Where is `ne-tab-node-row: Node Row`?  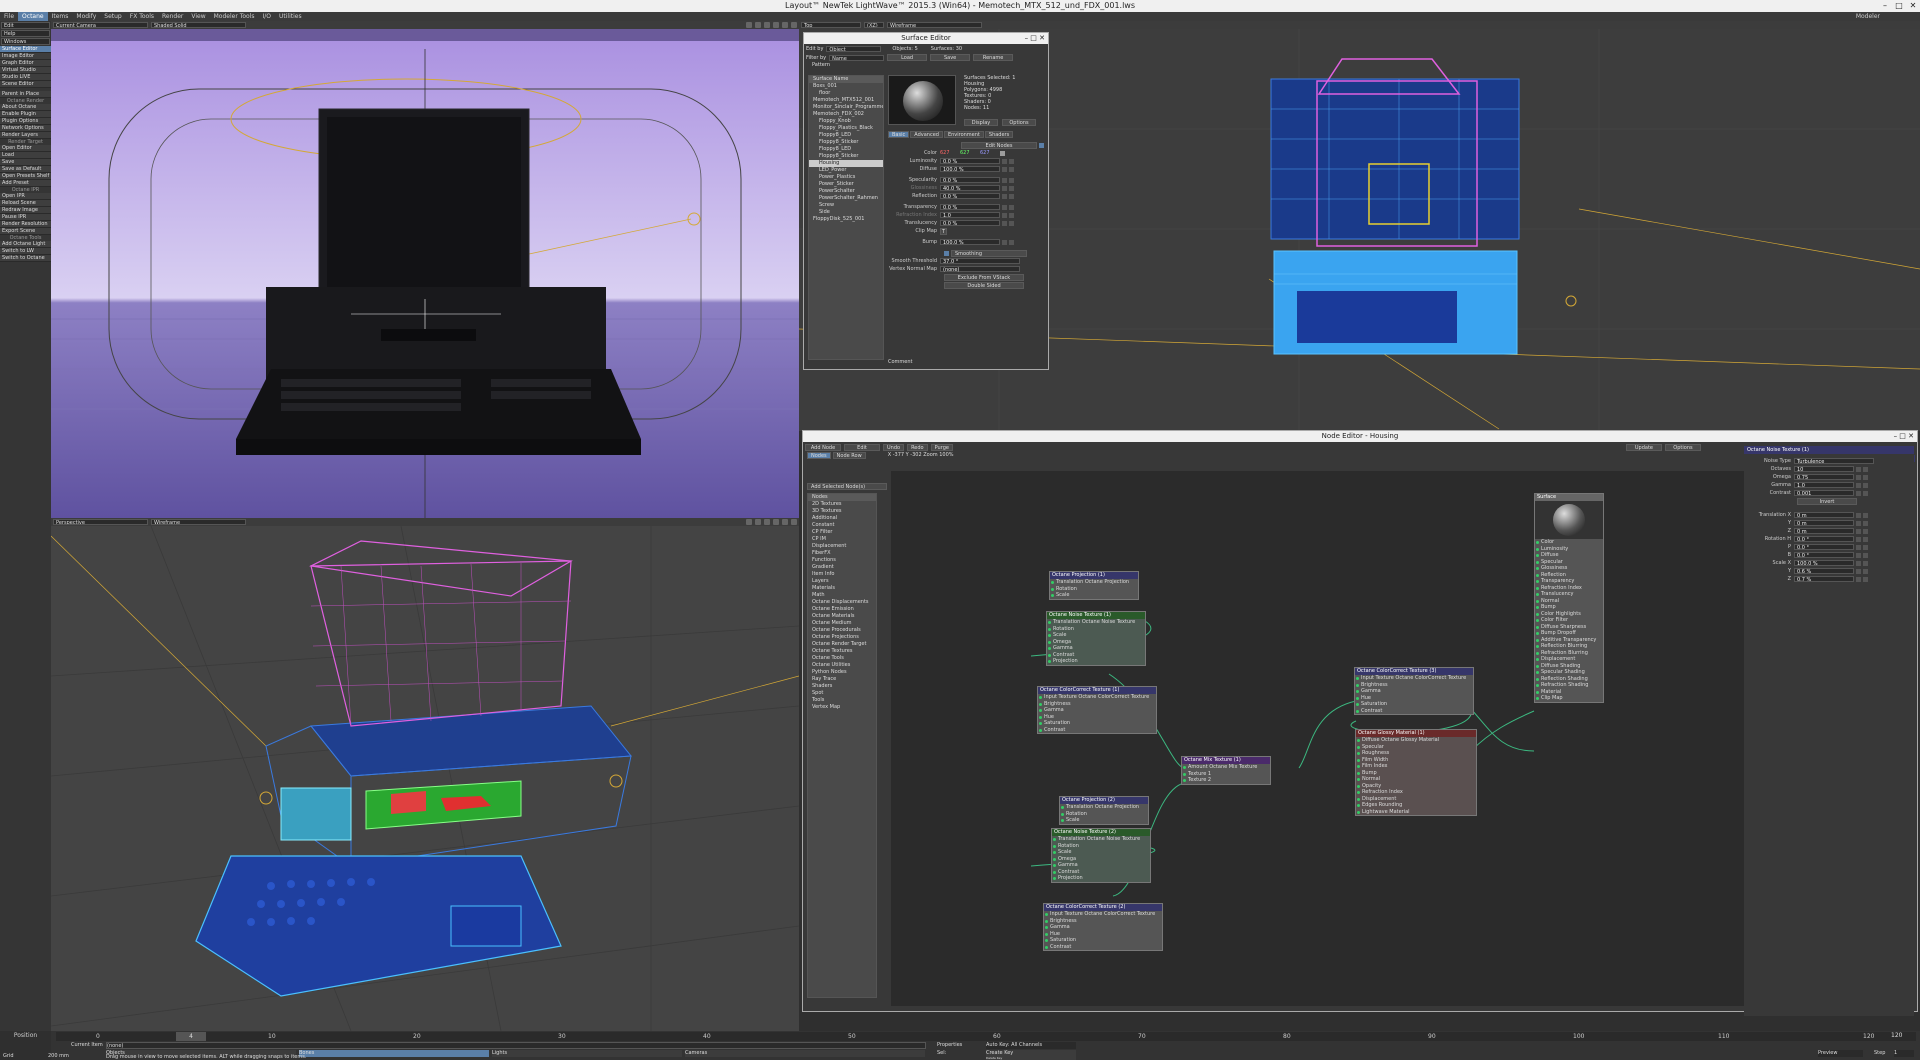 ne-tab-node-row: Node Row is located at coordinates (849, 455).